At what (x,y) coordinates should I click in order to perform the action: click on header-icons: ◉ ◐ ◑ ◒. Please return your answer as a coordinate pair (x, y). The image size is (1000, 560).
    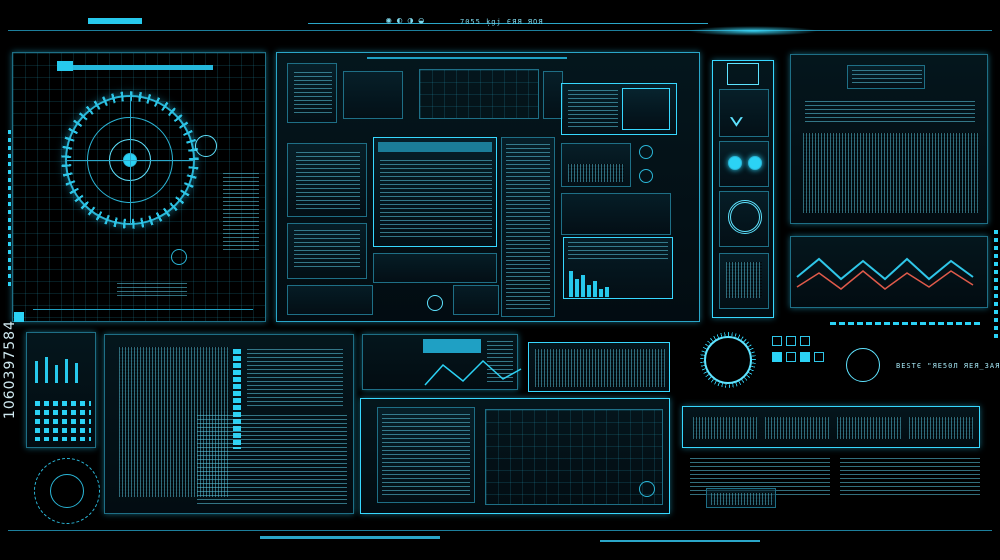
    Looking at the image, I should click on (405, 21).